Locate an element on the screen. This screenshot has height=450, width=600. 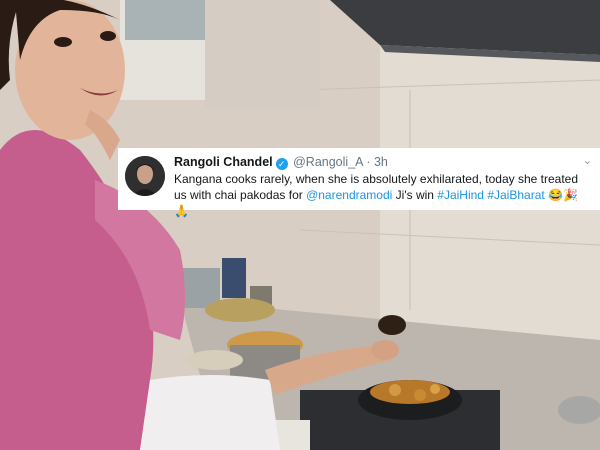
verified-icon: ✓ is located at coordinates (281, 164).